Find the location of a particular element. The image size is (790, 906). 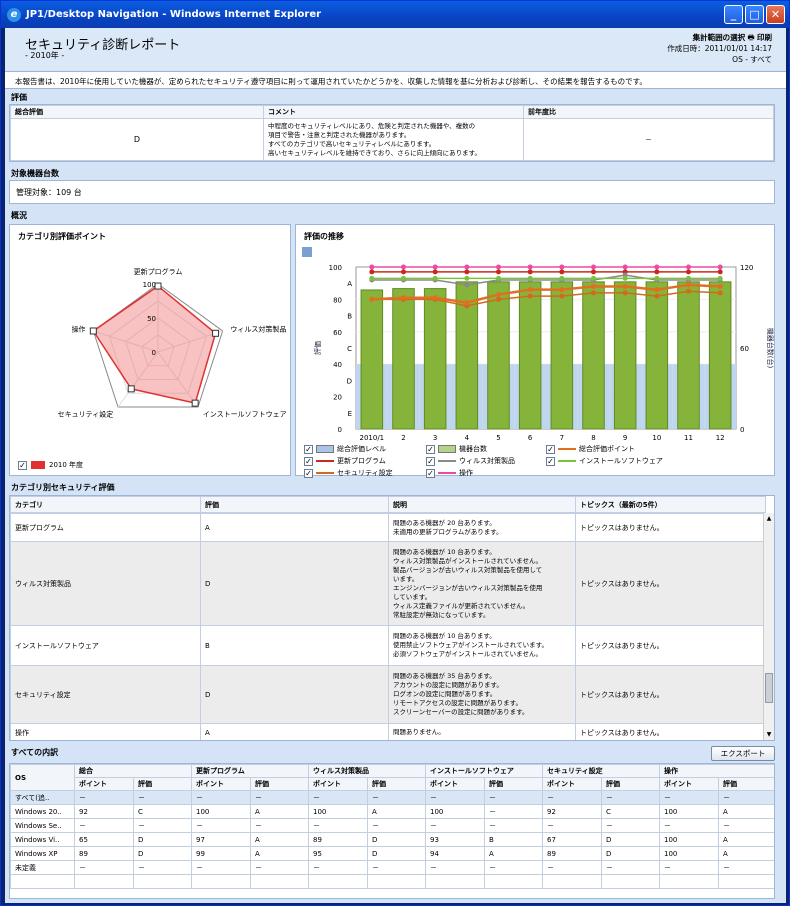

category-name: セキュリティ設定 is located at coordinates (105, 694).